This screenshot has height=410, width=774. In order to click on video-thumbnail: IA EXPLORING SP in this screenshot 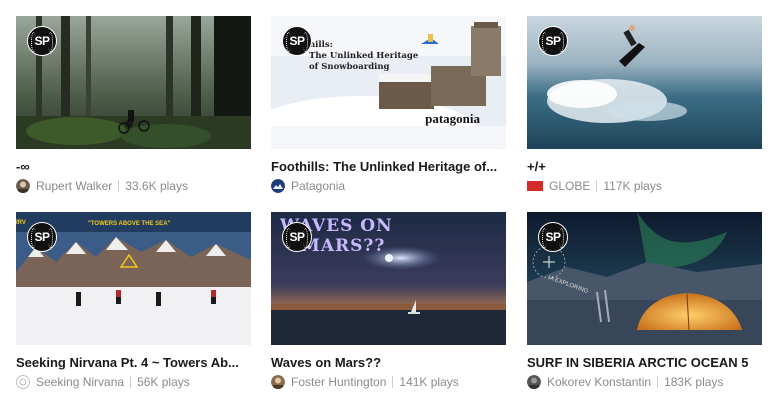, I will do `click(644, 278)`.